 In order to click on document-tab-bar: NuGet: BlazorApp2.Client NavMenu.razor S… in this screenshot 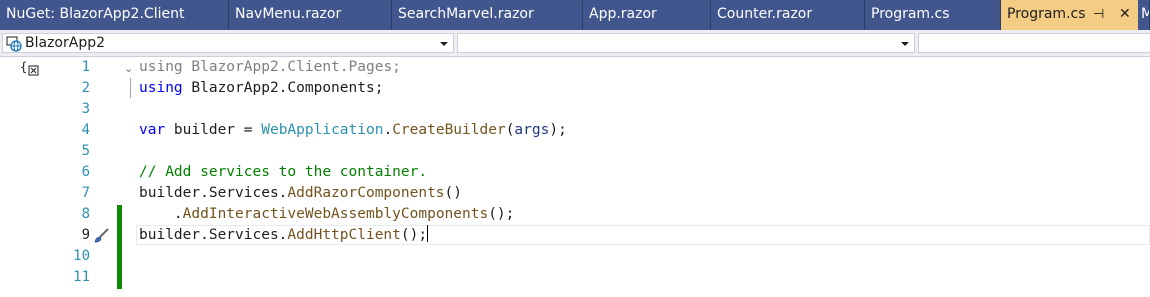, I will do `click(575, 15)`.